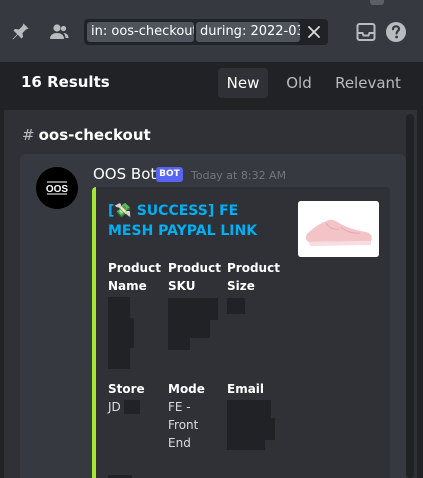 The image size is (423, 478). What do you see at coordinates (377, 2) in the screenshot?
I see `window-edge-indicator` at bounding box center [377, 2].